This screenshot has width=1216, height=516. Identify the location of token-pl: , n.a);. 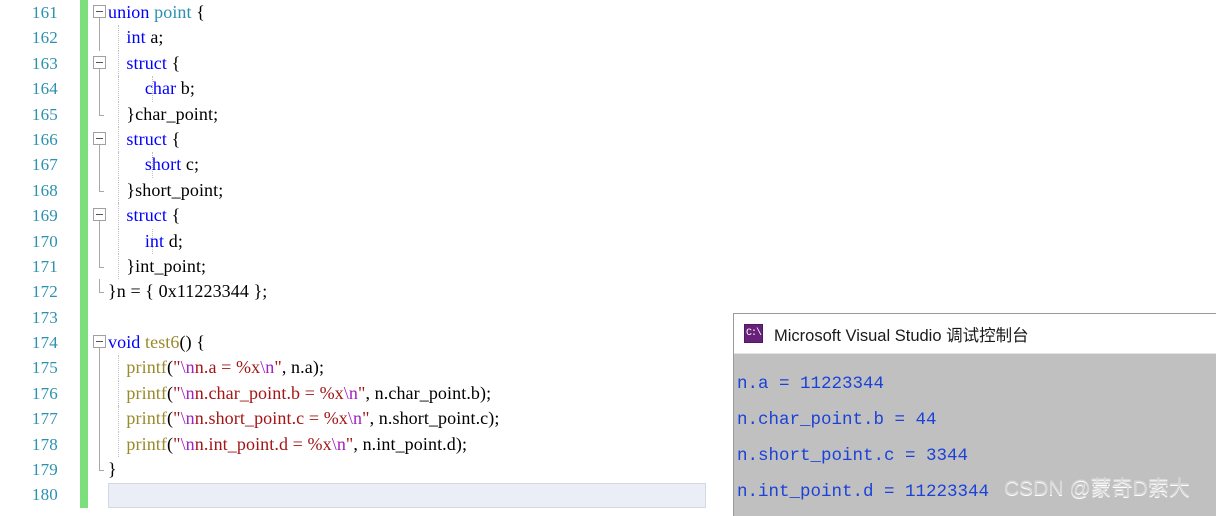
(303, 367).